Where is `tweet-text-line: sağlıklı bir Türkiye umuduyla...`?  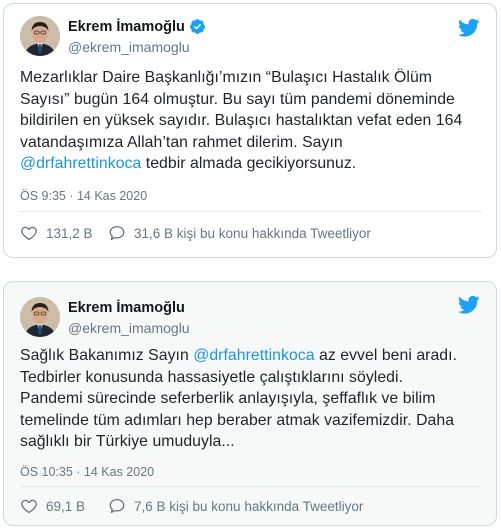 tweet-text-line: sağlıklı bir Türkiye umuduyla... is located at coordinates (251, 442).